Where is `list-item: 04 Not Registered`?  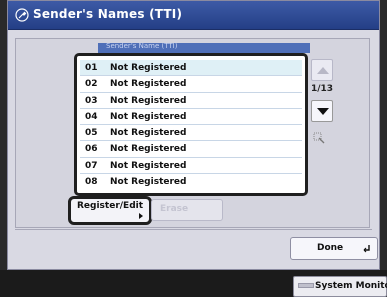 list-item: 04 Not Registered is located at coordinates (191, 117).